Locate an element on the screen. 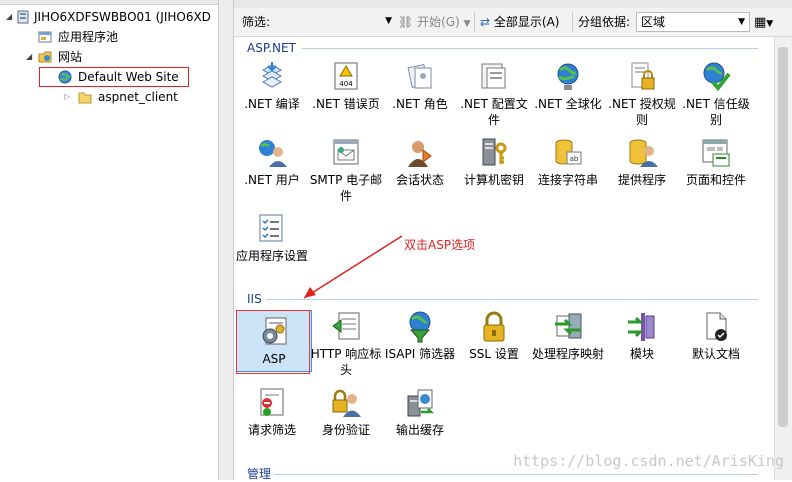 The width and height of the screenshot is (792, 482). tree-node-aspnet-client: ▷ aspnet_client is located at coordinates (110, 97).